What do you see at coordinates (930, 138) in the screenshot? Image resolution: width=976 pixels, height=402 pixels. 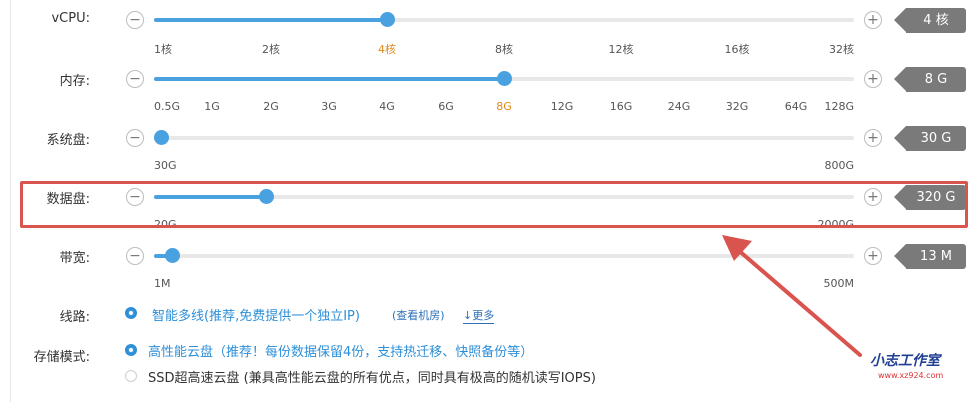 I see `value-badge: 30 G` at bounding box center [930, 138].